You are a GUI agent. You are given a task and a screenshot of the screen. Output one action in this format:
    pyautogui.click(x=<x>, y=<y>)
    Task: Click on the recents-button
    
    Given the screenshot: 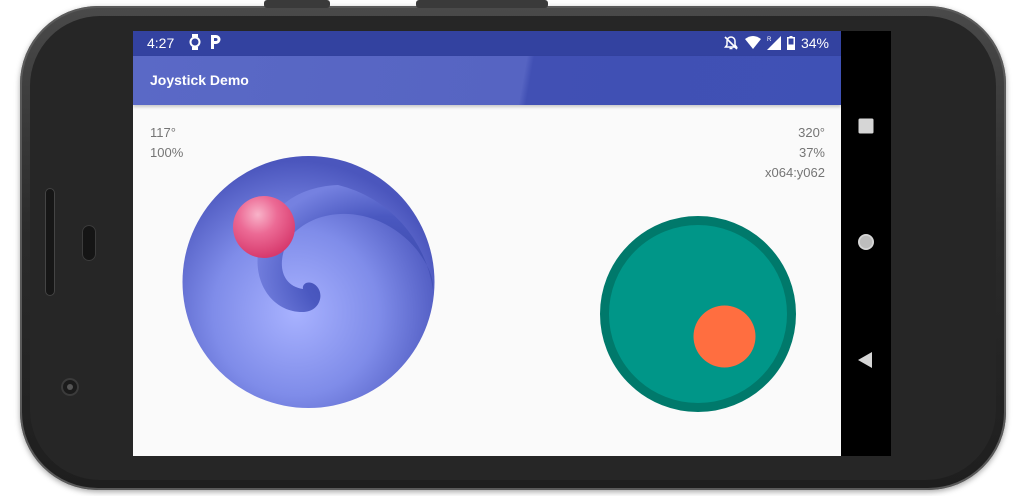 What is the action you would take?
    pyautogui.click(x=866, y=126)
    